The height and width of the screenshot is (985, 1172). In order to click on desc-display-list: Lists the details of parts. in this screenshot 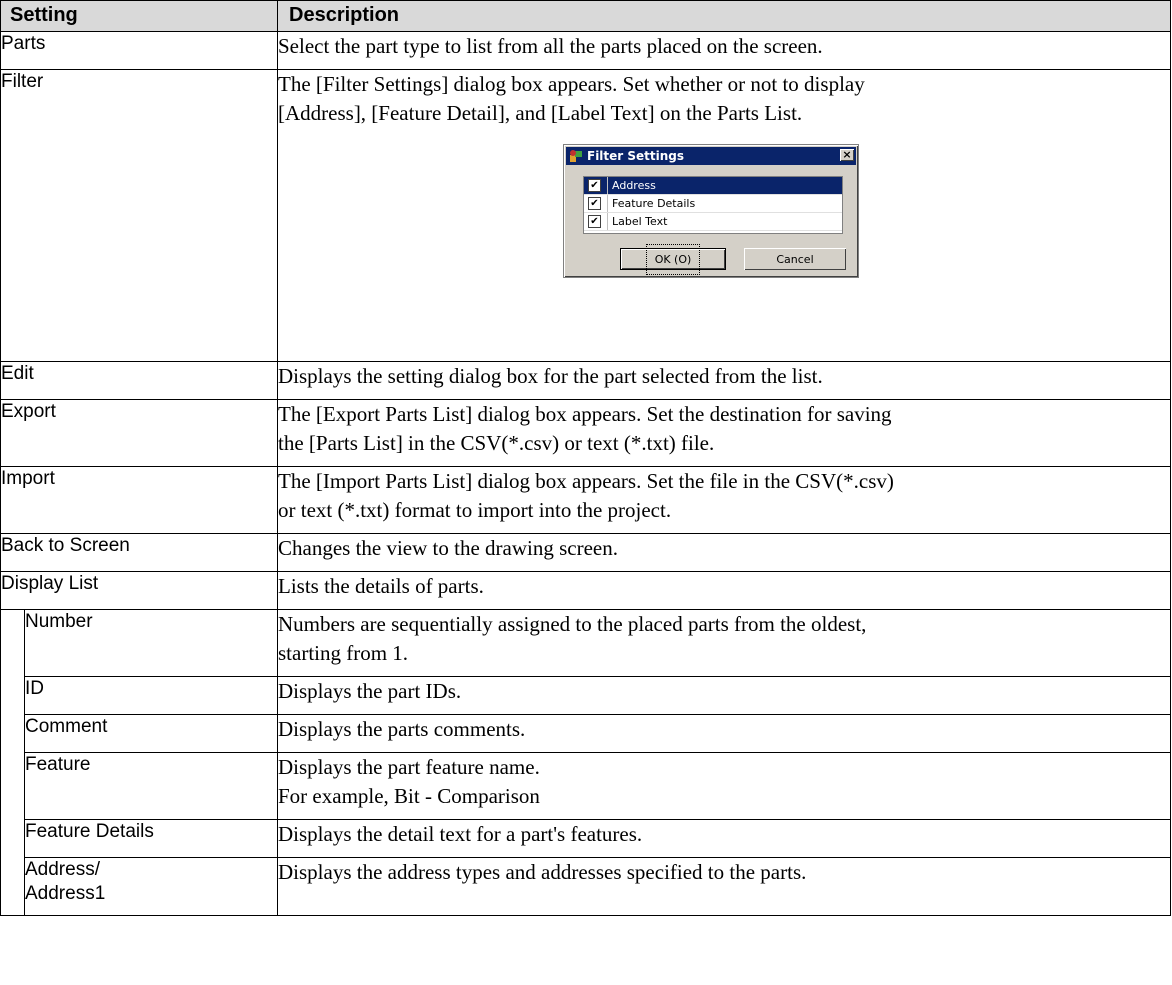, I will do `click(724, 590)`.